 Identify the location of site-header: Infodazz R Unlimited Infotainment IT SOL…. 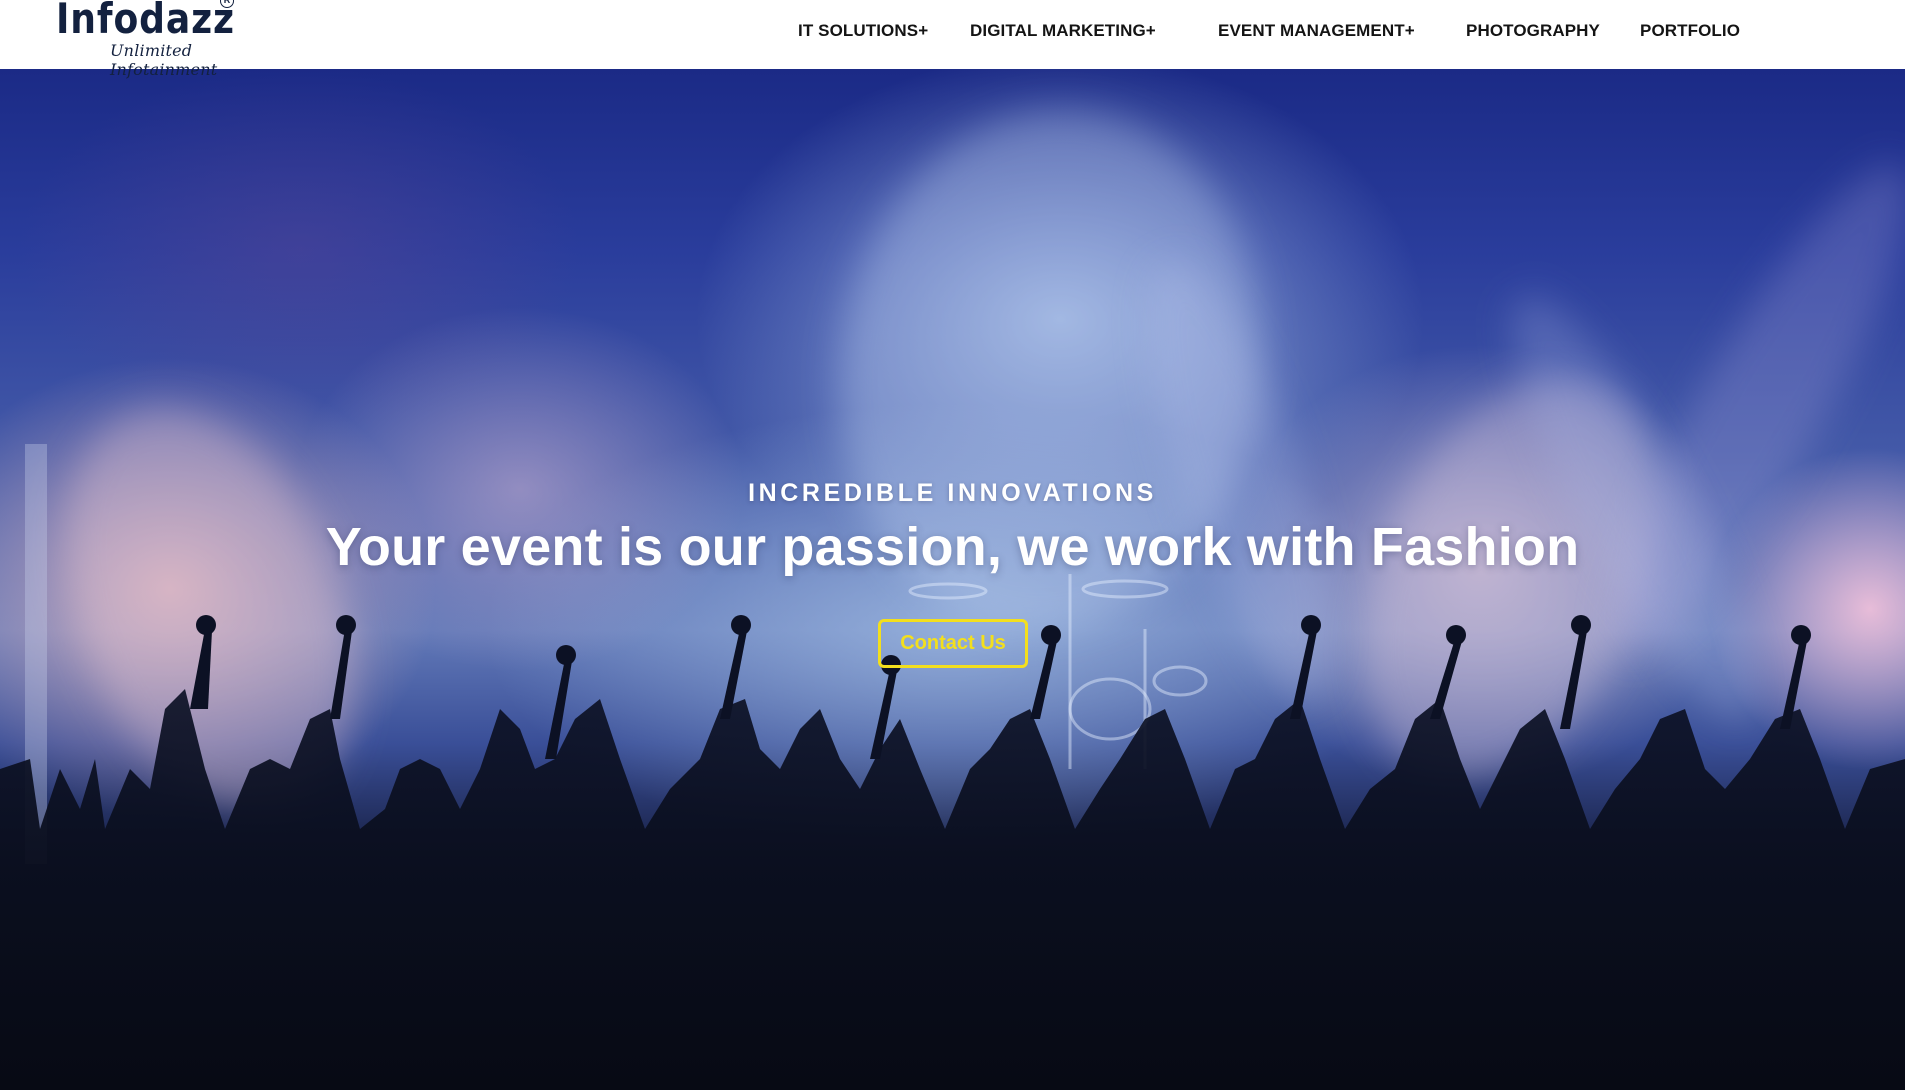
(952, 39).